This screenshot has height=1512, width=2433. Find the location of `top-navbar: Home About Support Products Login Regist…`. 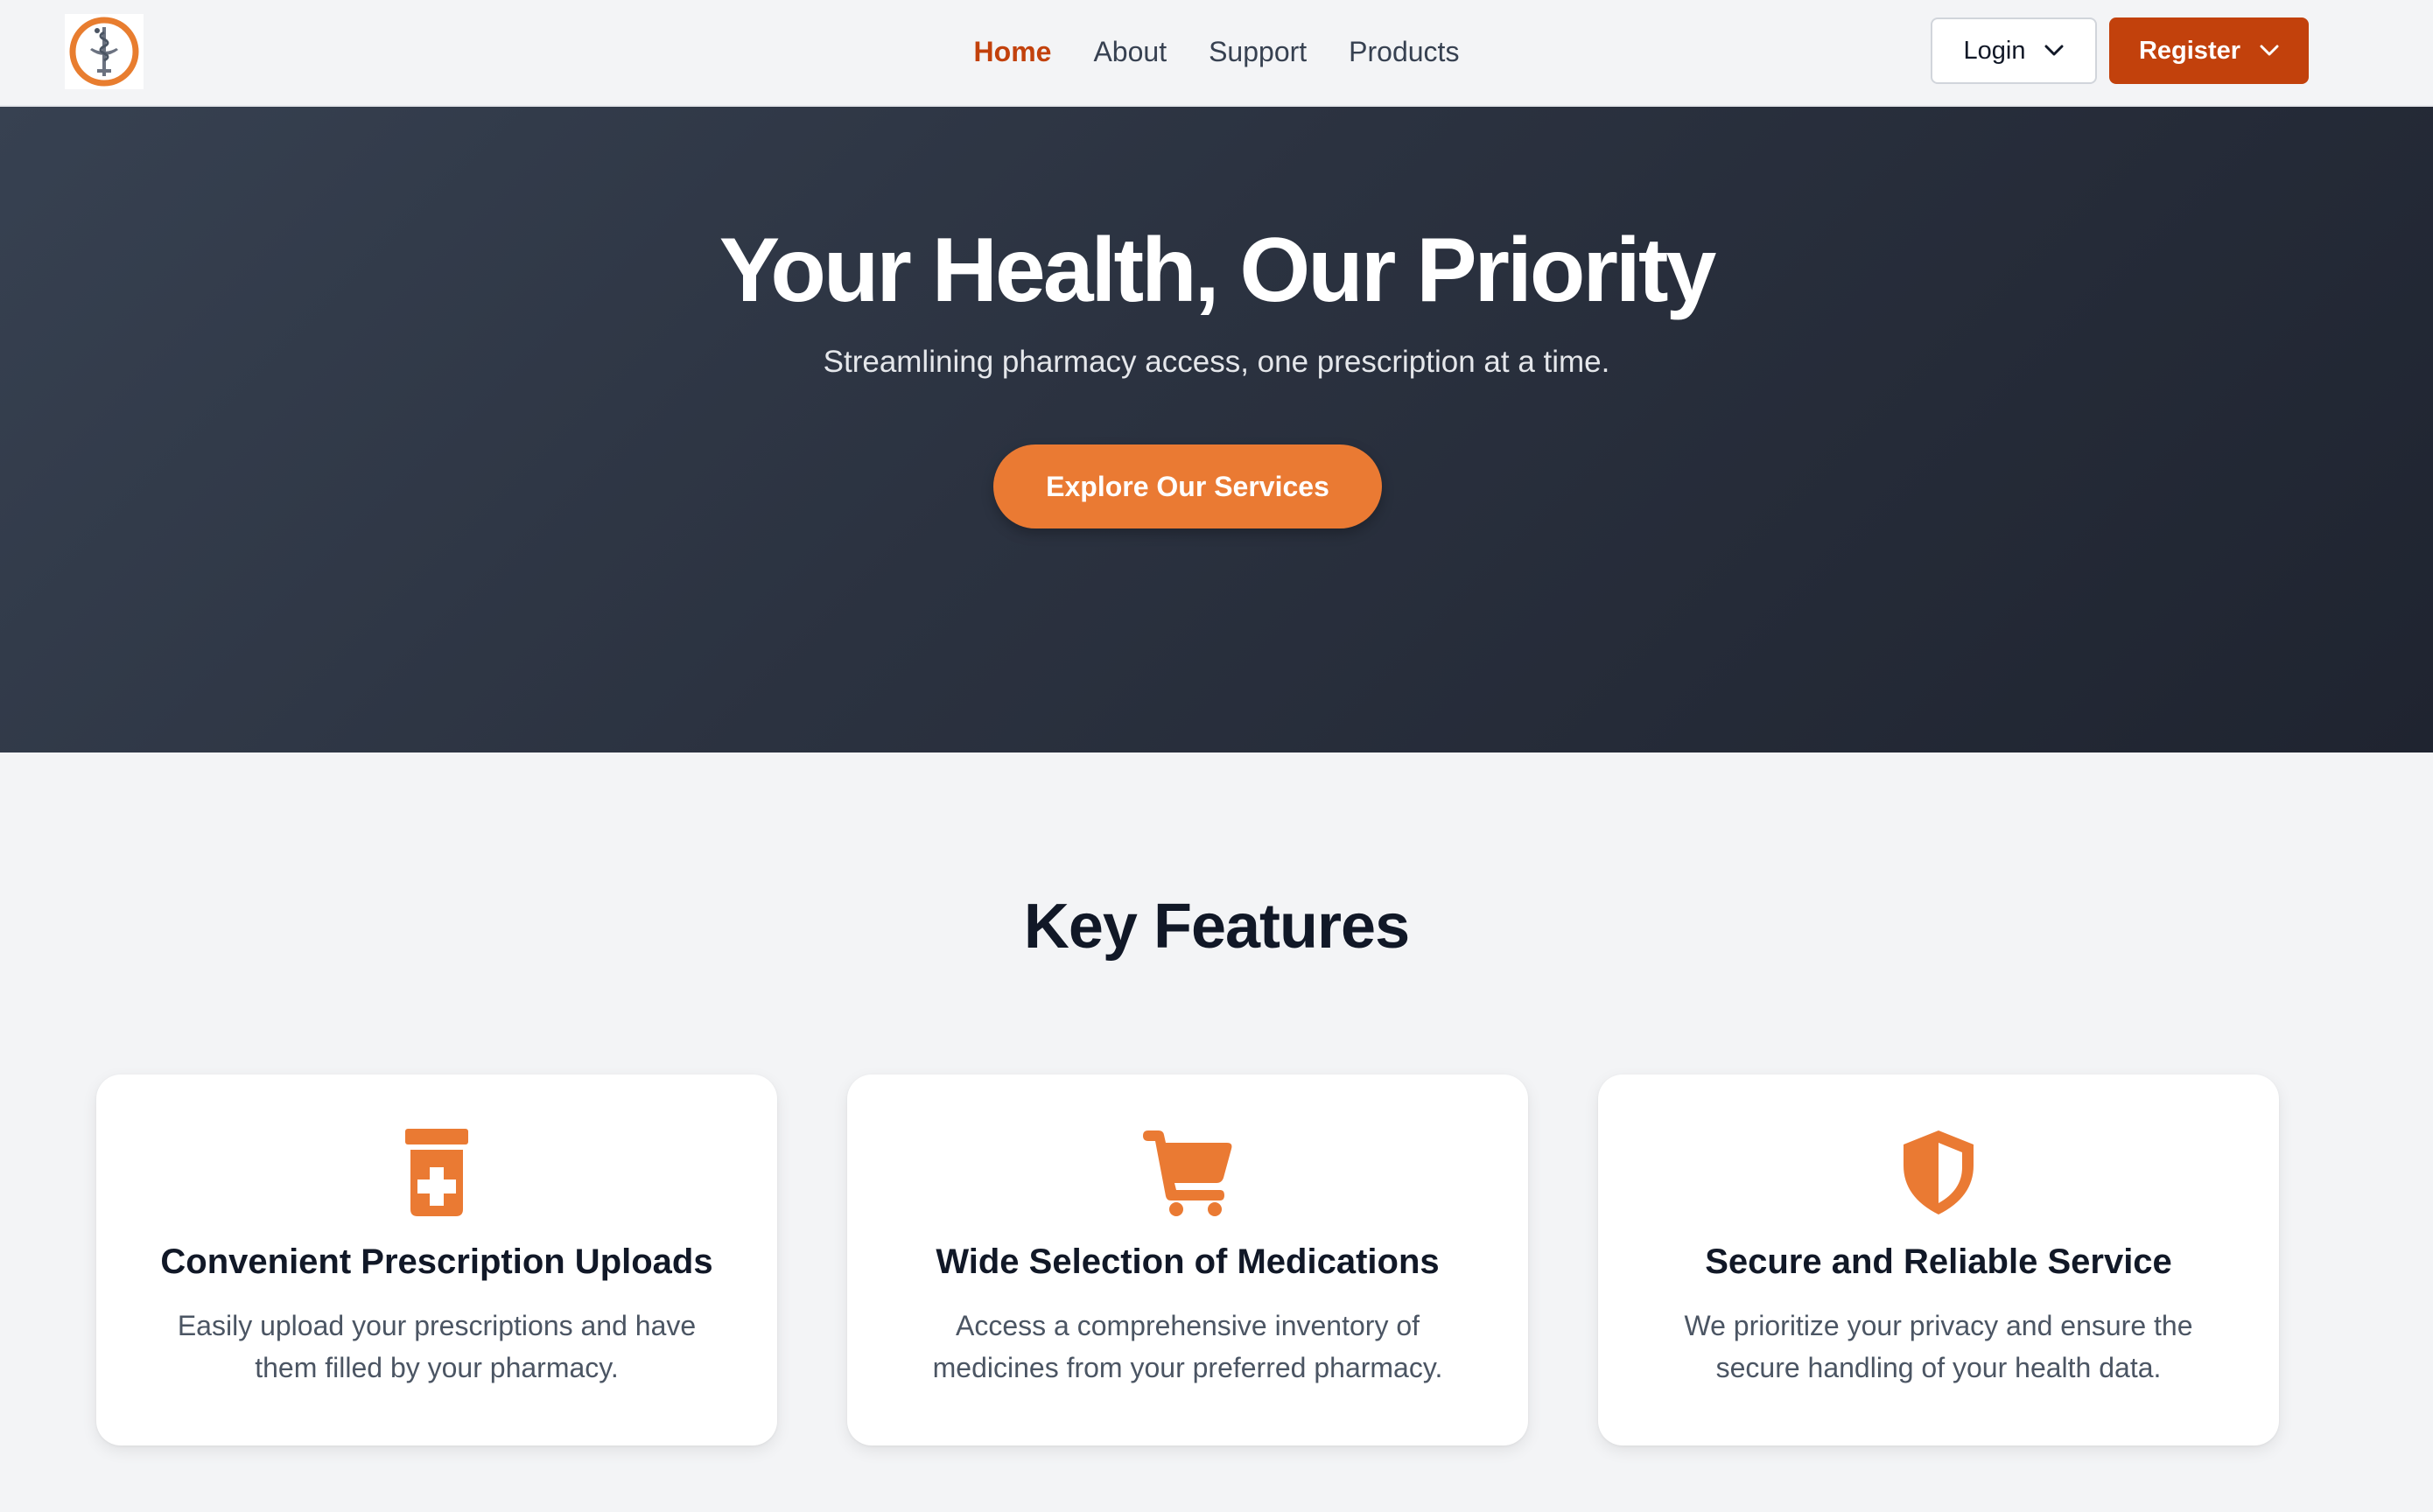

top-navbar: Home About Support Products Login Regist… is located at coordinates (1216, 53).